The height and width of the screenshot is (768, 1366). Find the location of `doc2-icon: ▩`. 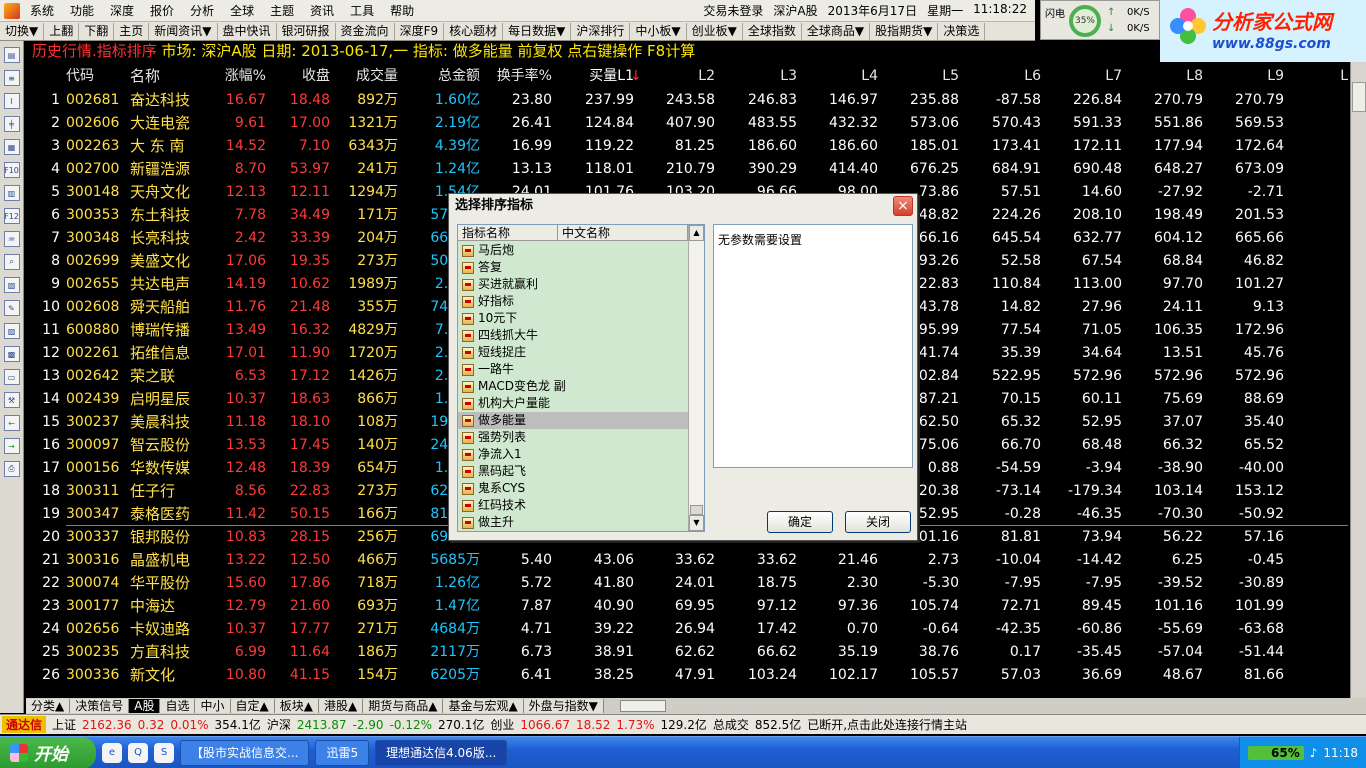

doc2-icon: ▩ is located at coordinates (11, 354).